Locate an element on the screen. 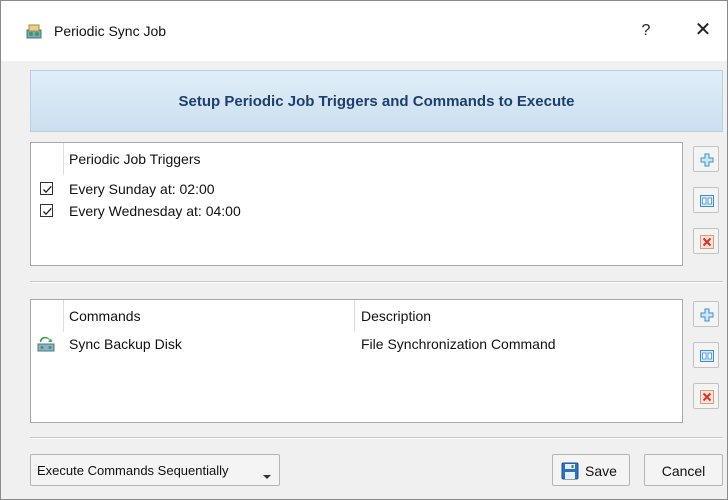  chevron-down-icon is located at coordinates (267, 475).